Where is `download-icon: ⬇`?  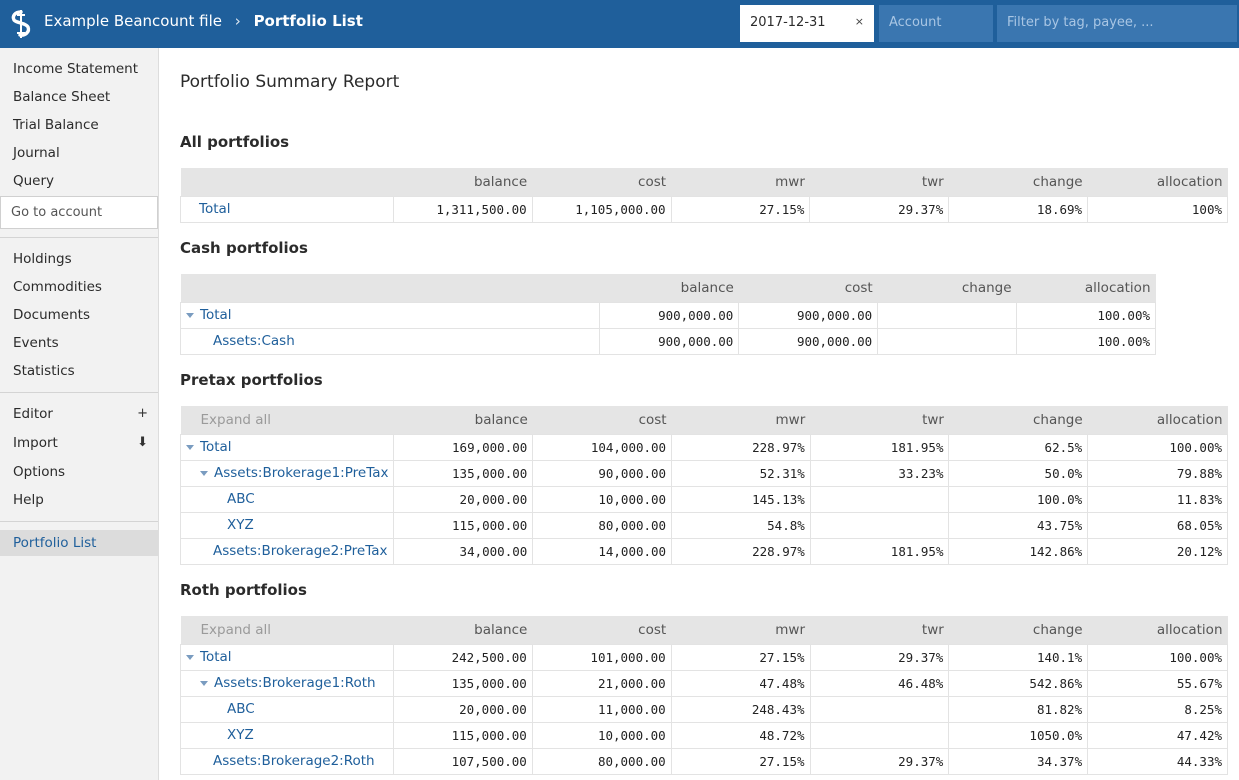
download-icon: ⬇ is located at coordinates (142, 442).